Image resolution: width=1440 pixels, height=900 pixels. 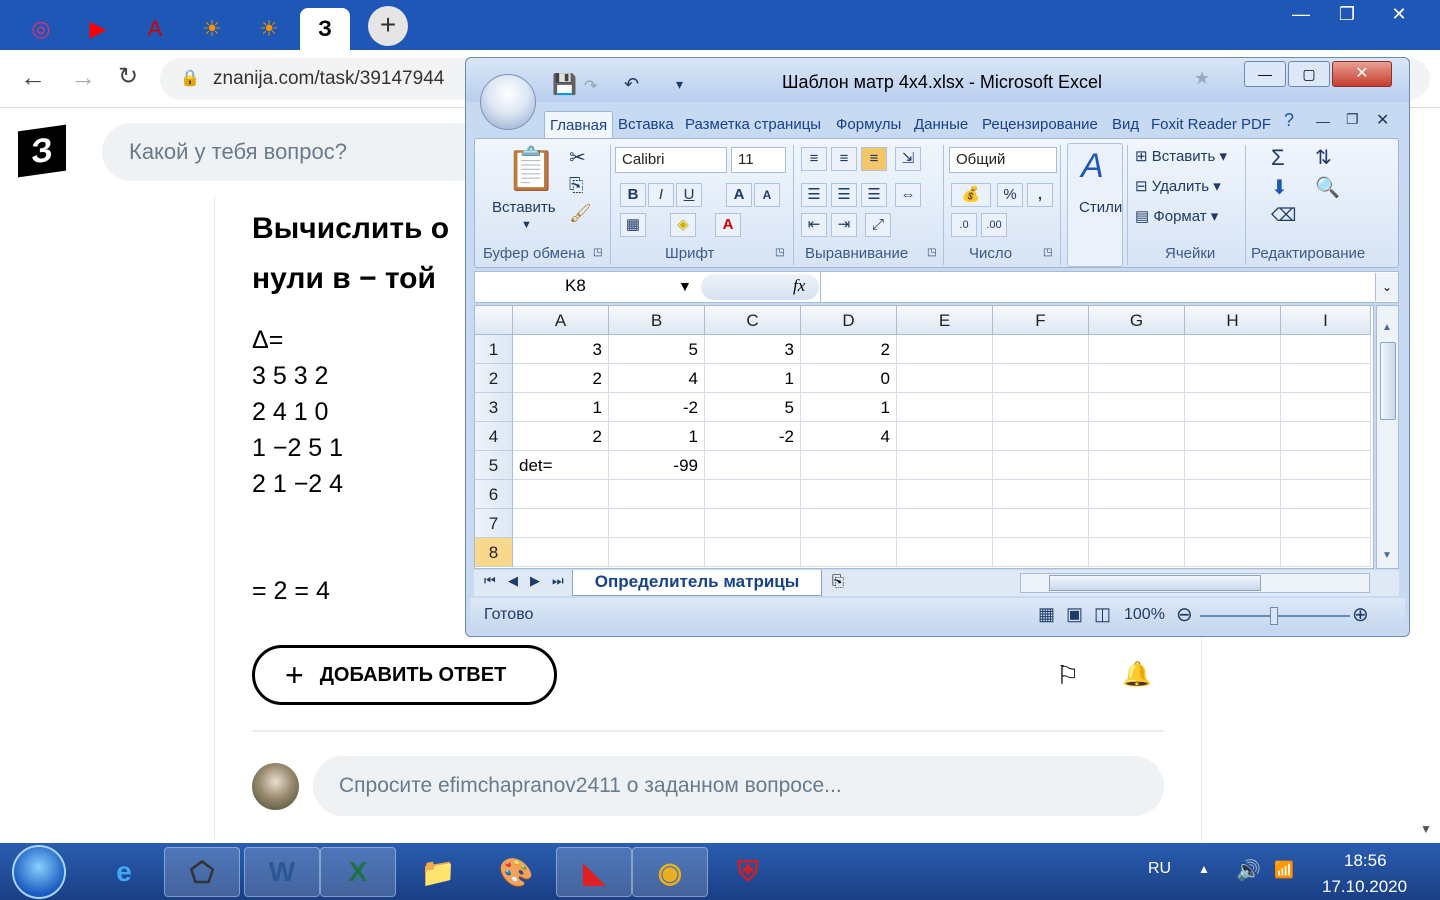 I want to click on ribbon-tab: Разметка страницы, so click(x=753, y=124).